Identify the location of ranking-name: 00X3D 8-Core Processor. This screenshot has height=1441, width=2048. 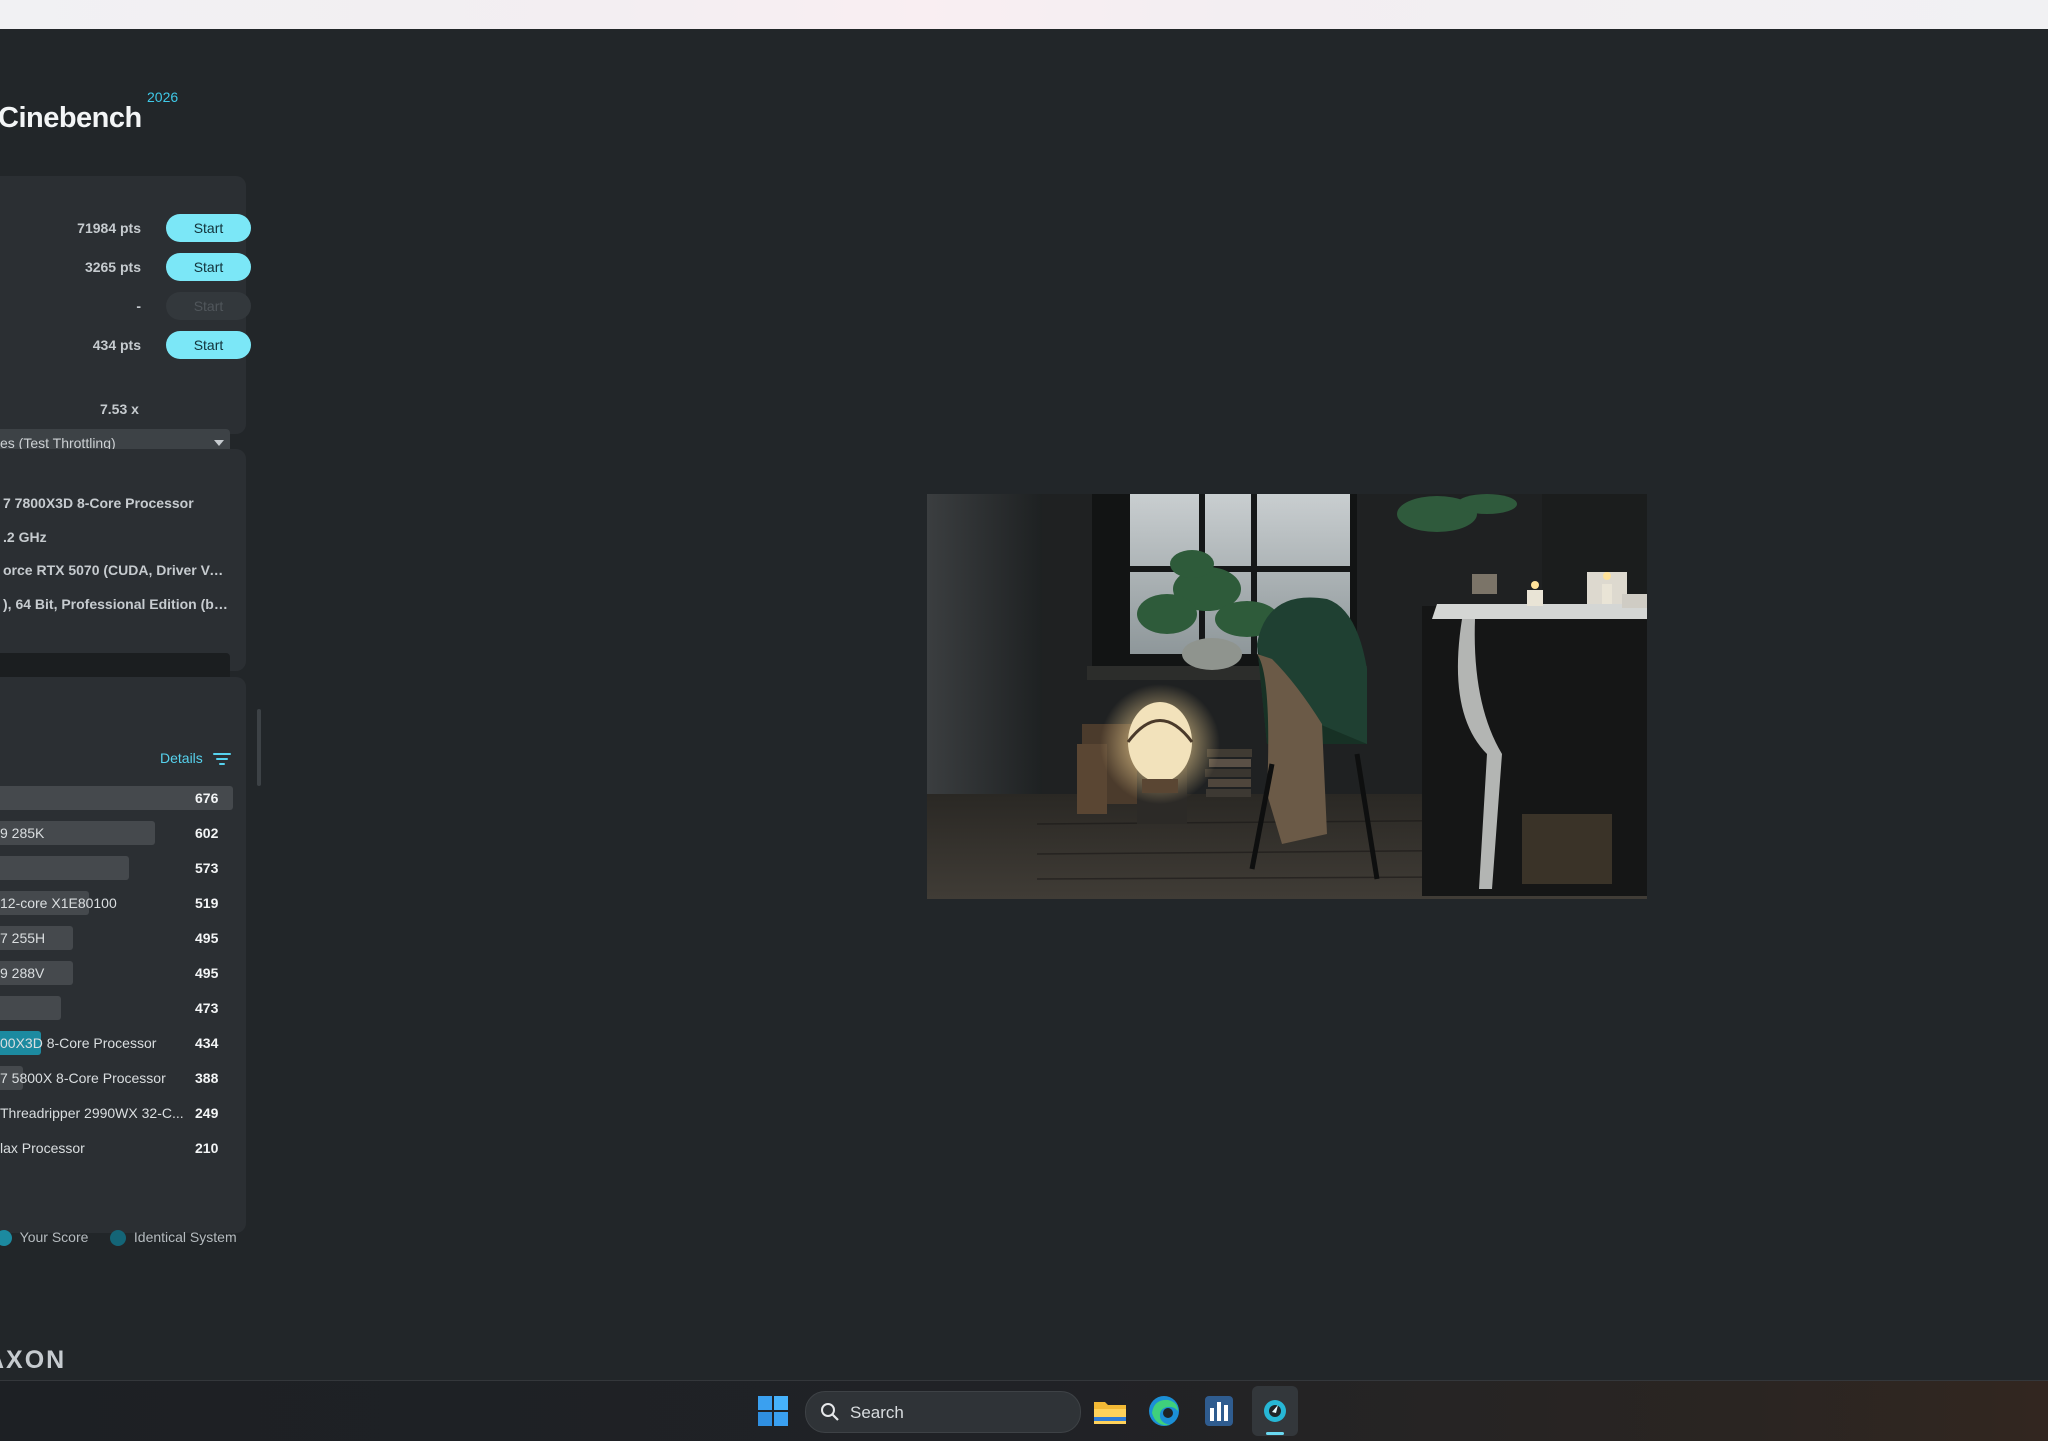
(78, 1043).